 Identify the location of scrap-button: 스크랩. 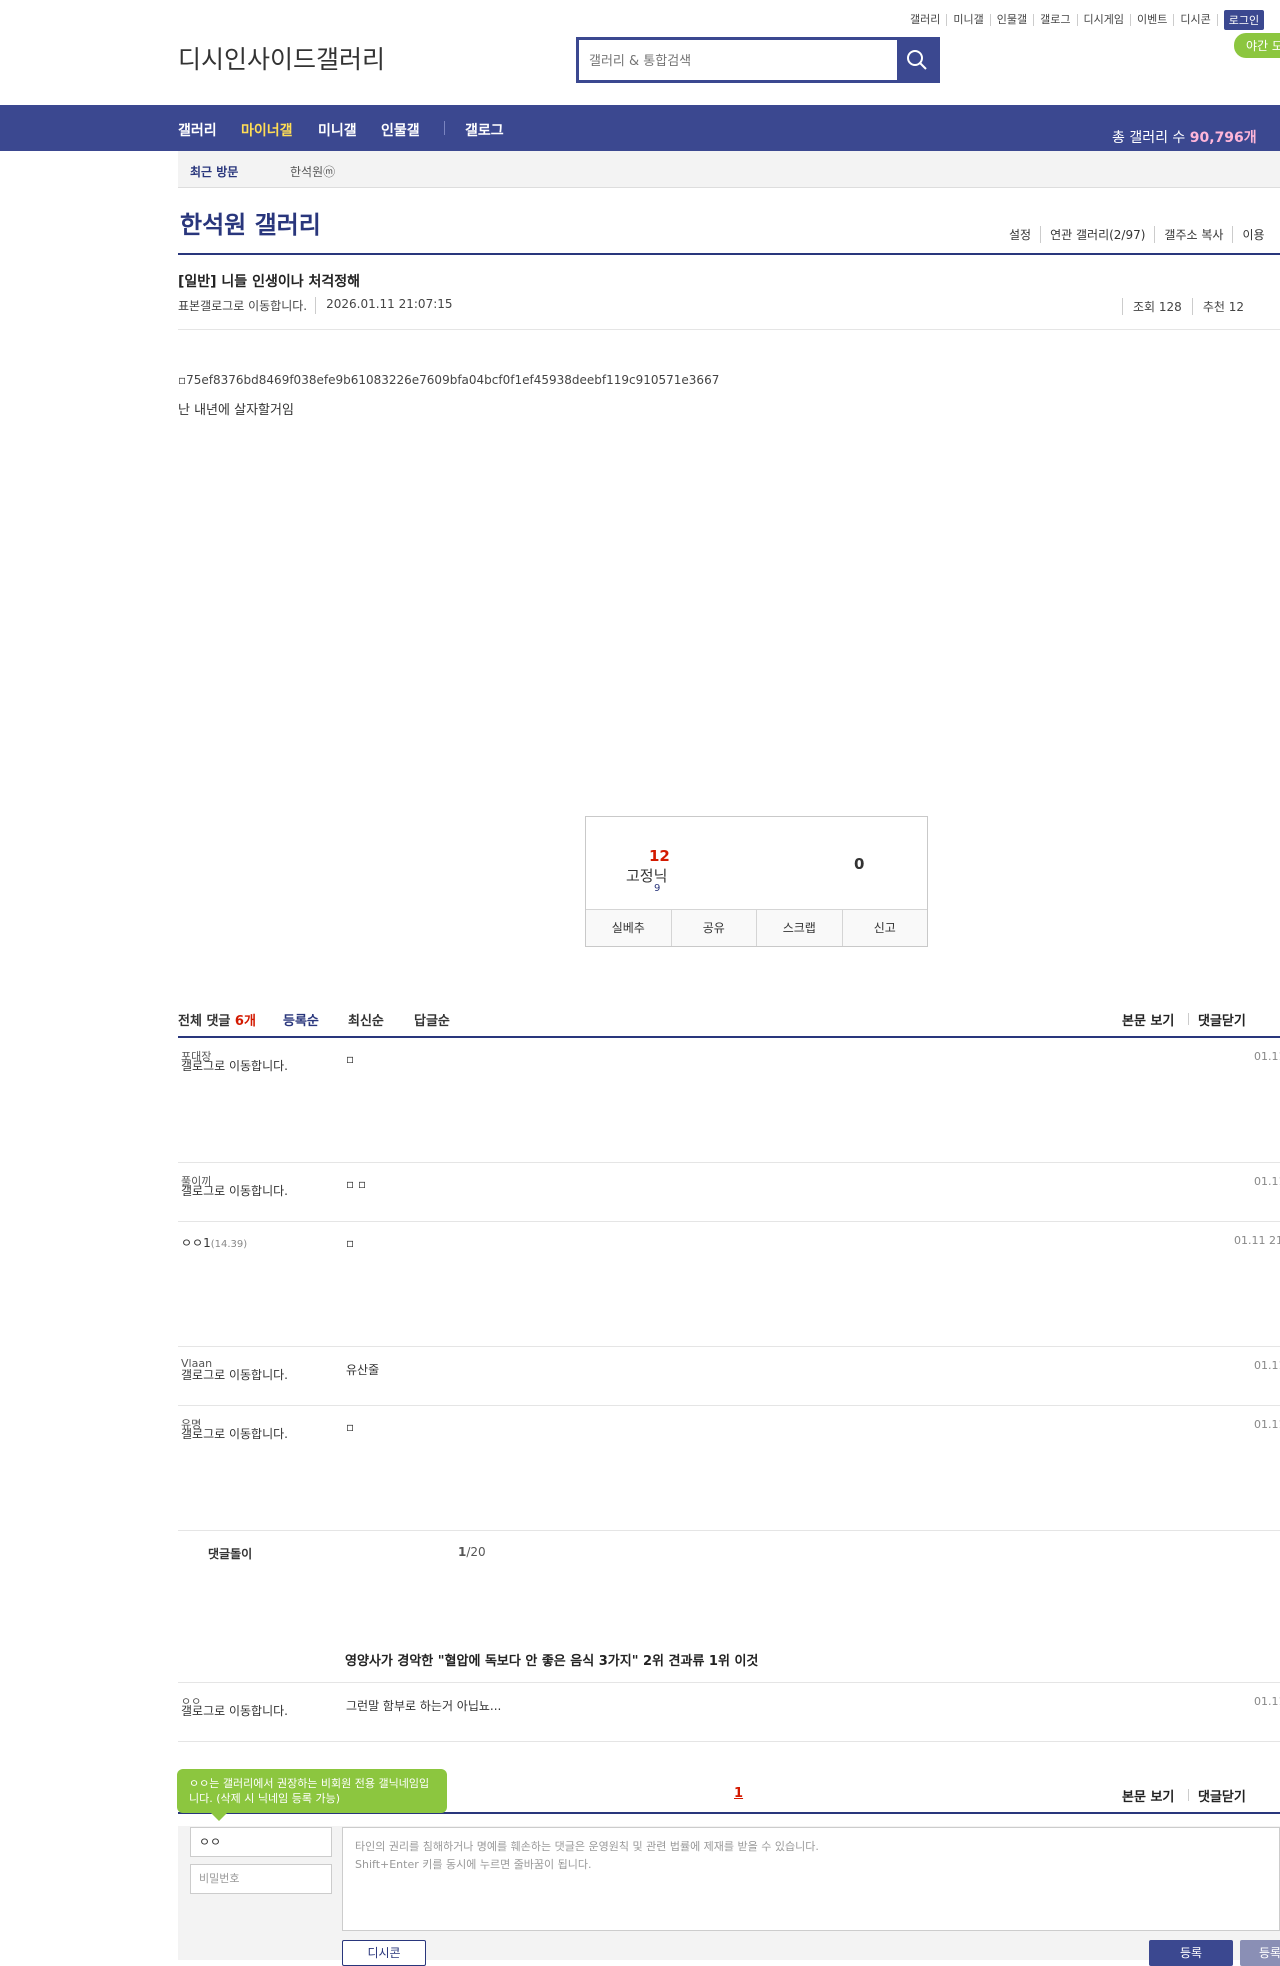
(799, 928).